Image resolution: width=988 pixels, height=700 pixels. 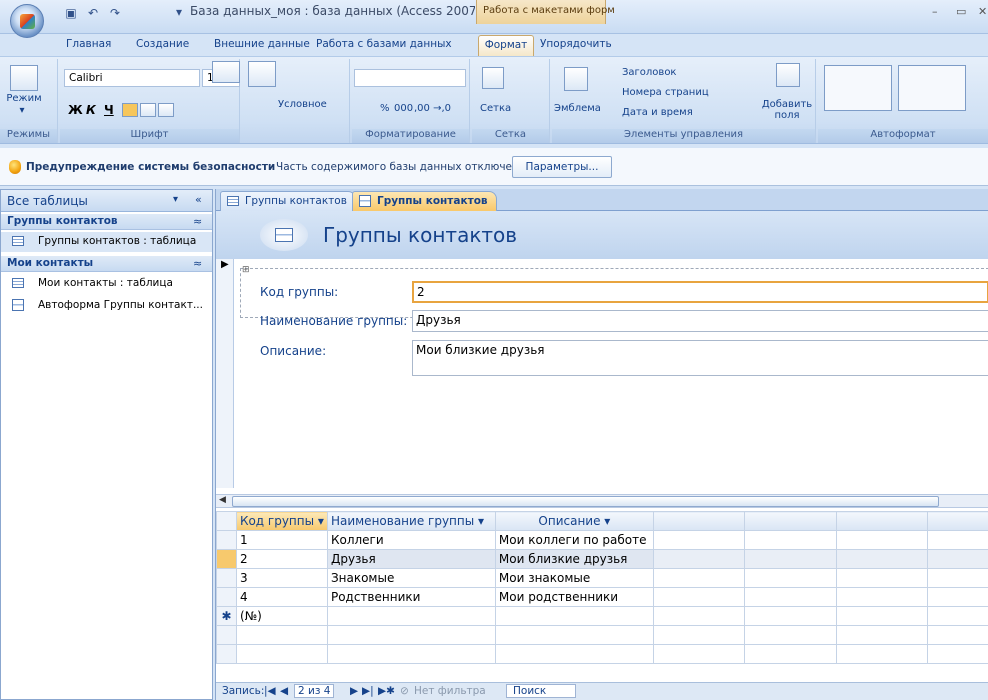 What do you see at coordinates (432, 108) in the screenshot?
I see `decimal-button: ,00 →,0` at bounding box center [432, 108].